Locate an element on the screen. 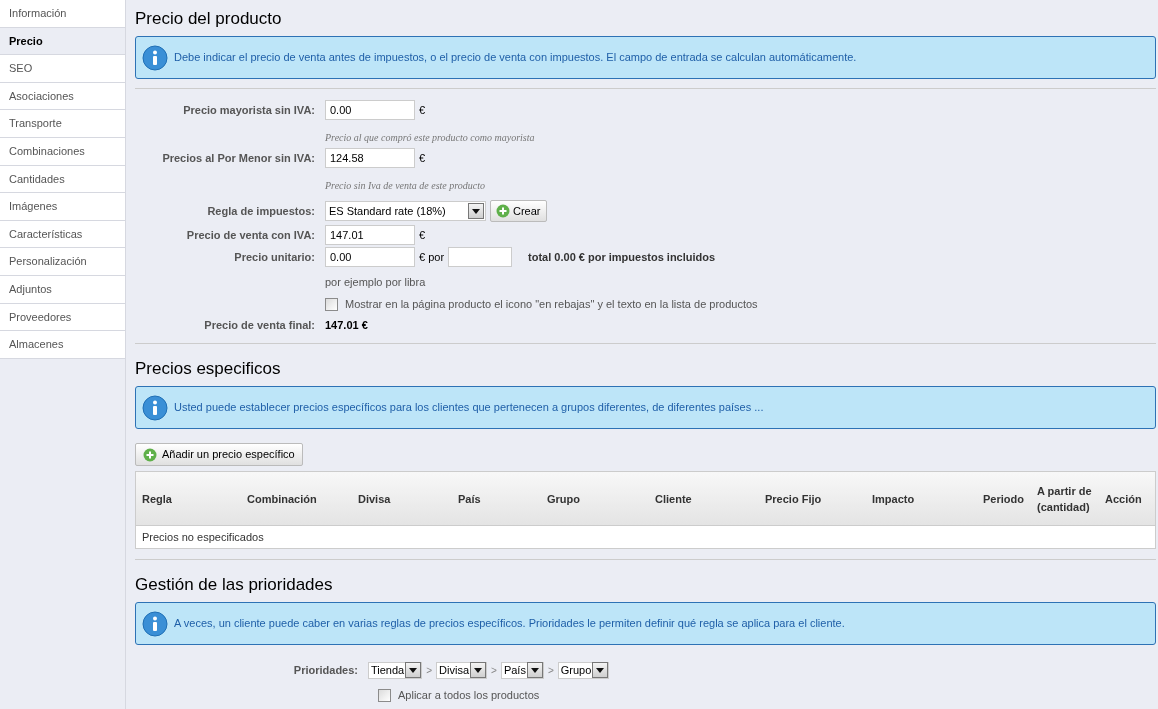 This screenshot has height=709, width=1158. sidebar-item: Combinaciones is located at coordinates (62, 151).